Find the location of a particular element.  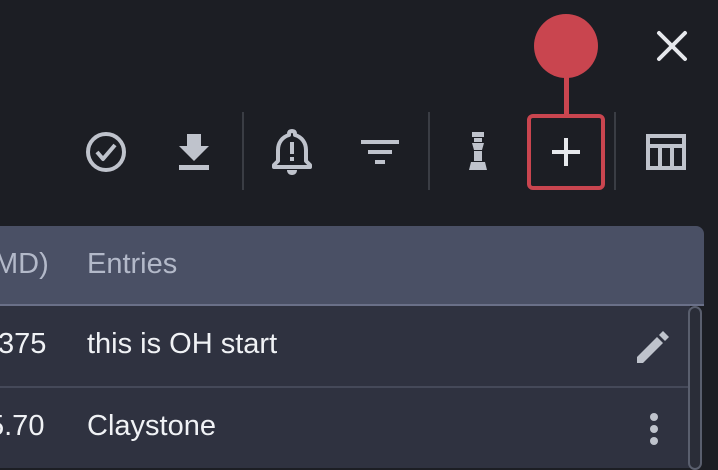

chess-piece-icon is located at coordinates (478, 151).